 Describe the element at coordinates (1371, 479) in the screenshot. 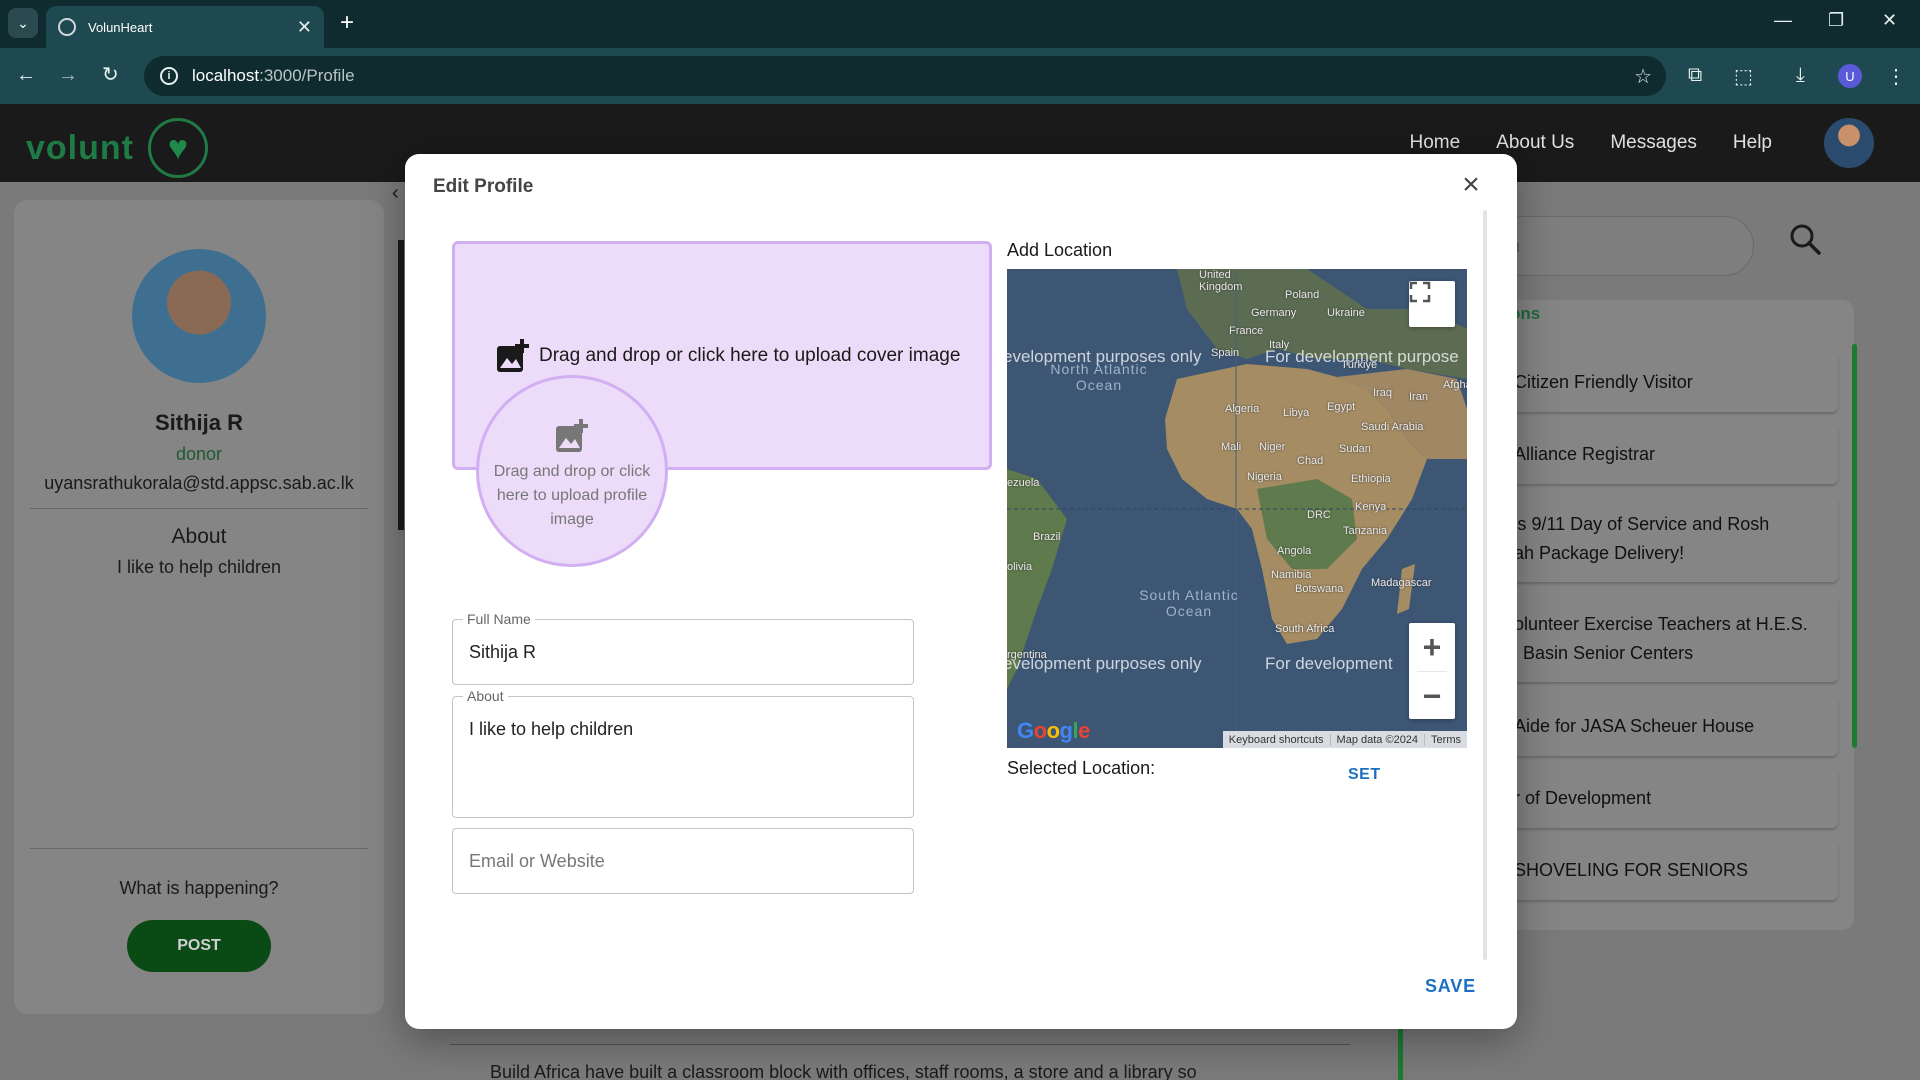

I see `country-label: Ethiopia` at that location.